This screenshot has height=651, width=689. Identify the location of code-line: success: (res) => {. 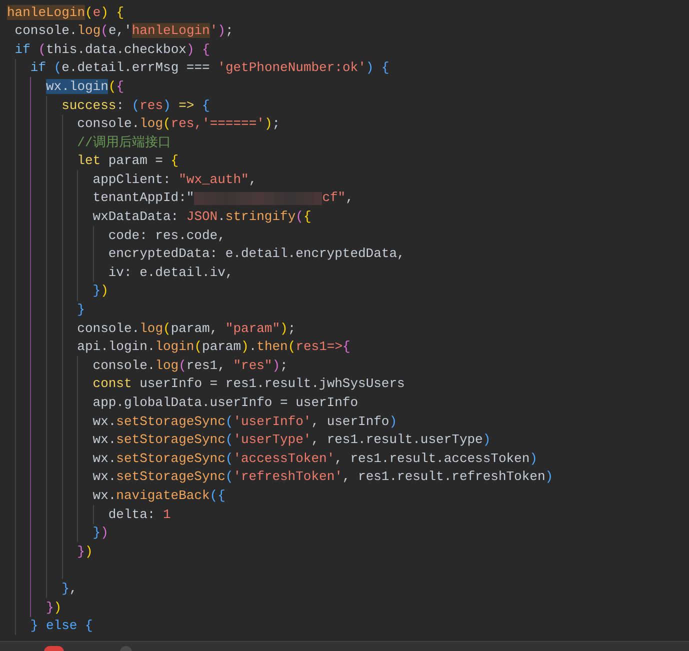
(136, 105).